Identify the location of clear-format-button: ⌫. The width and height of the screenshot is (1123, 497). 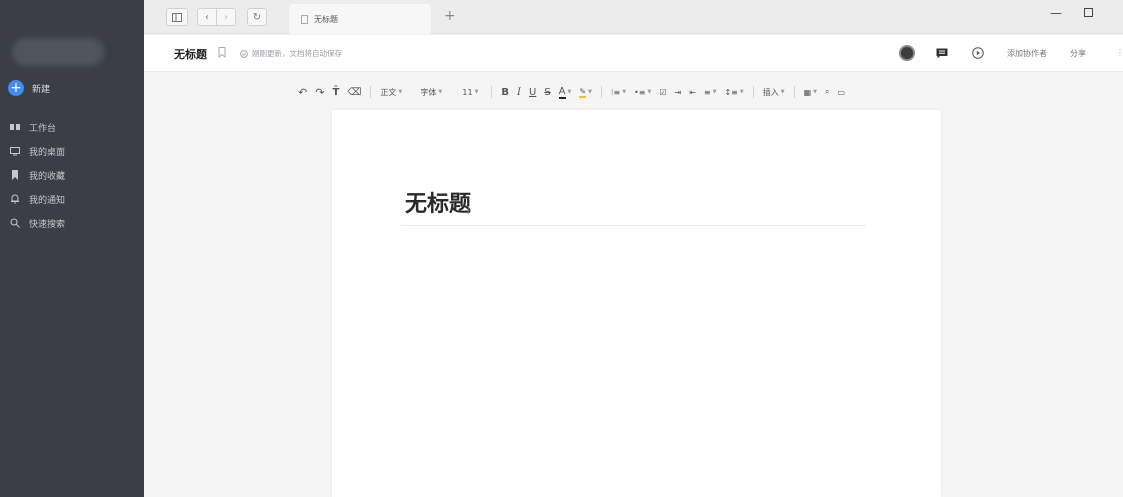
(354, 92).